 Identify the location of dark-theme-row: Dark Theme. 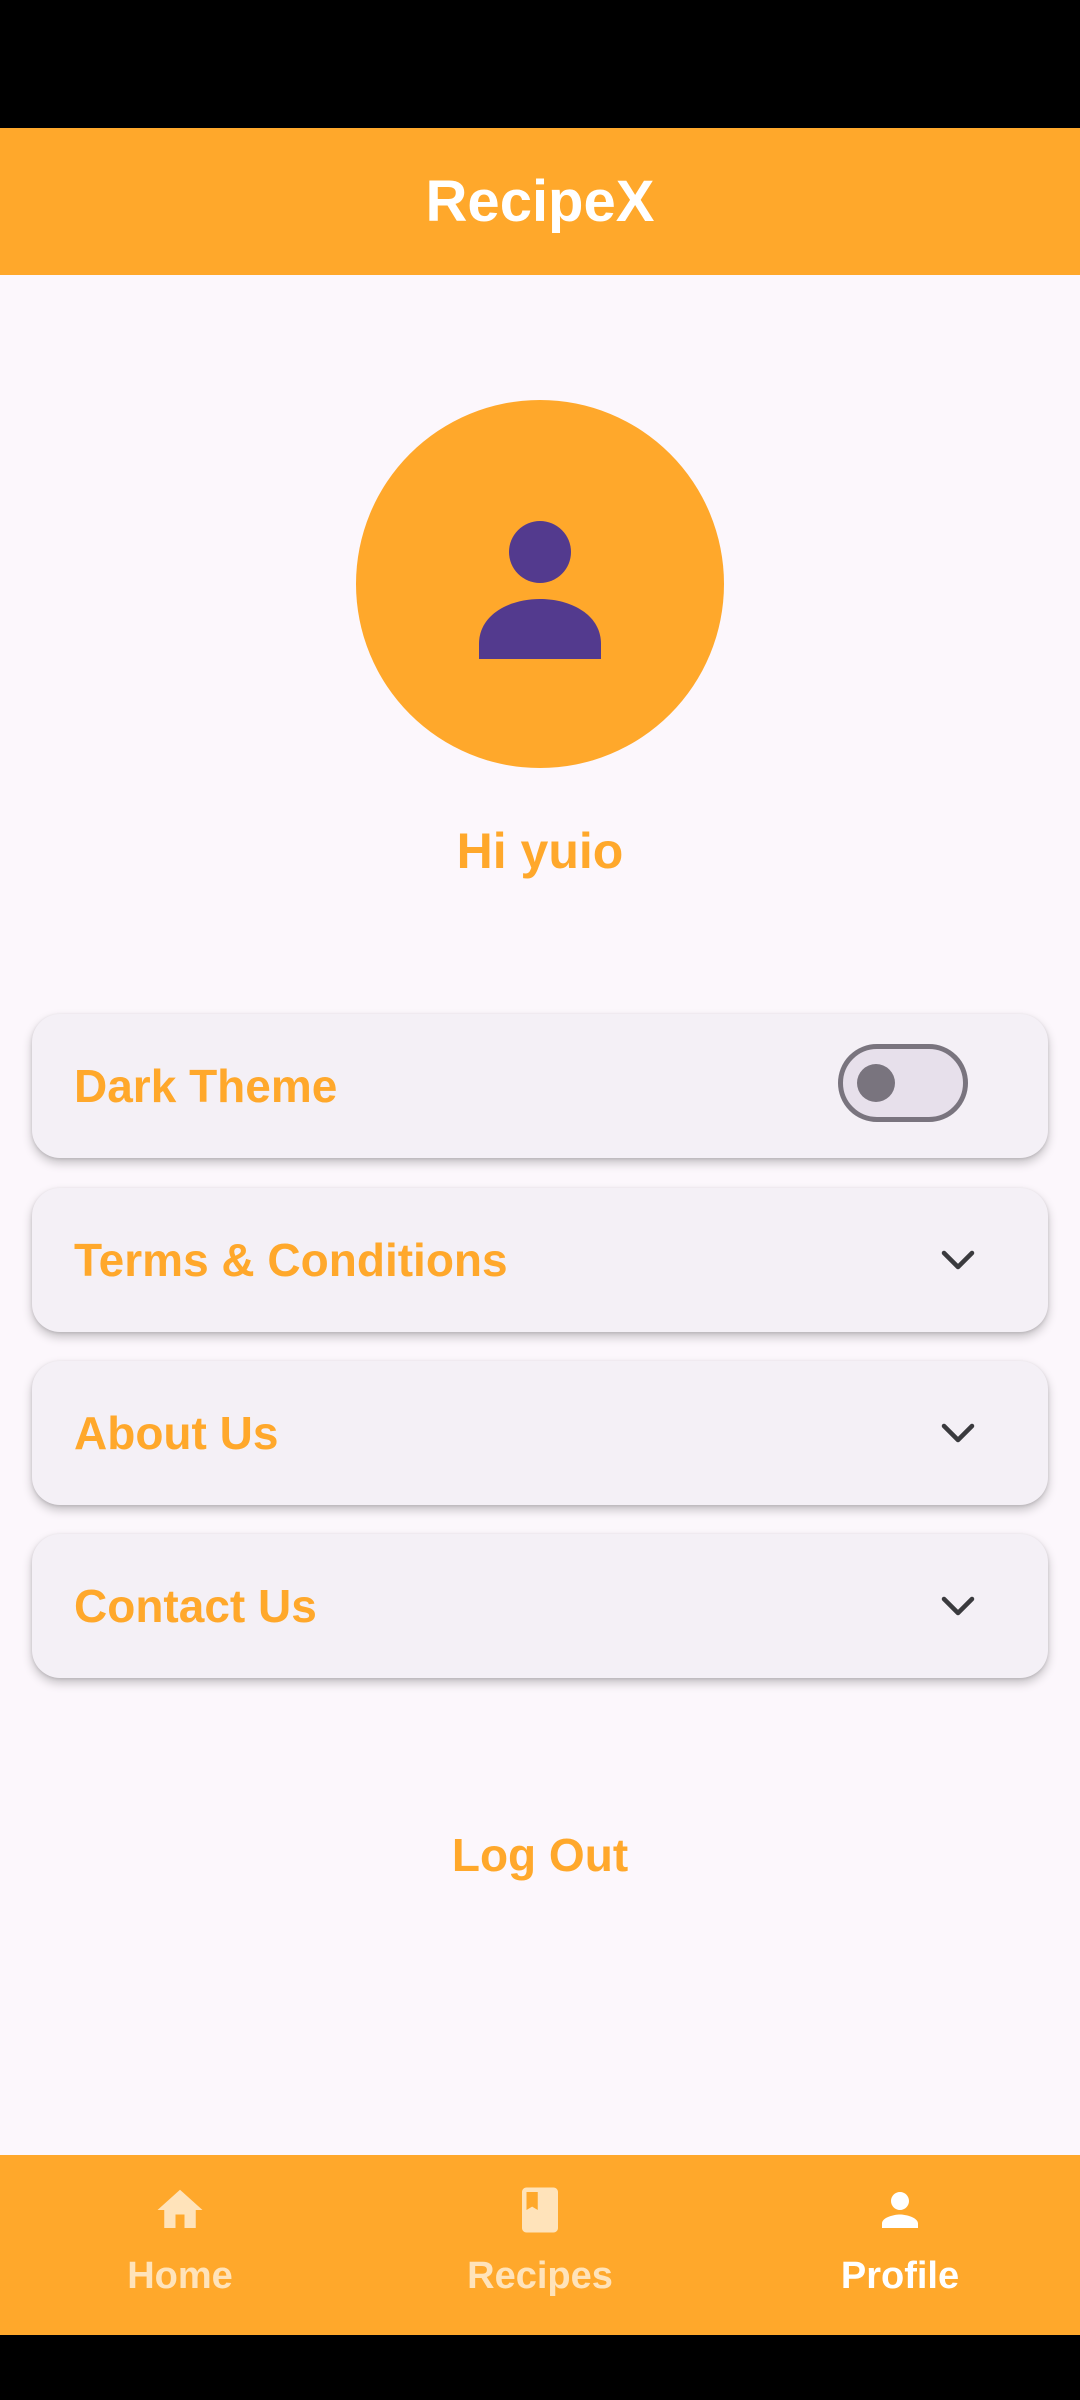
(540, 1086).